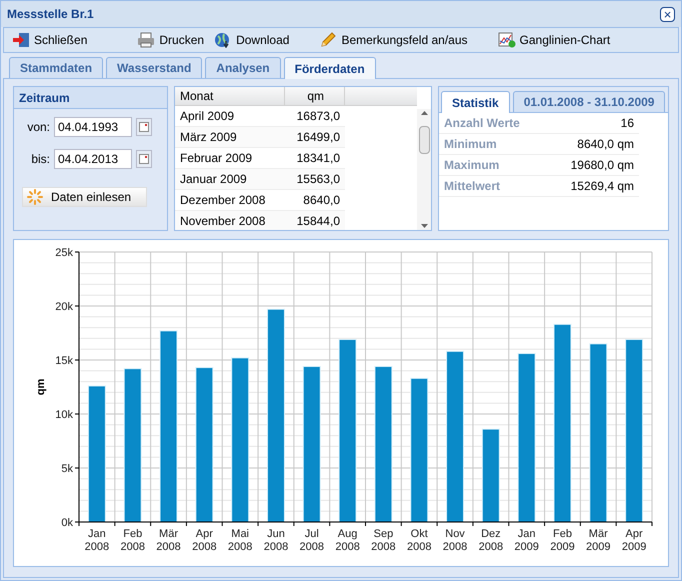 This screenshot has width=682, height=581. I want to click on printer-icon, so click(146, 40).